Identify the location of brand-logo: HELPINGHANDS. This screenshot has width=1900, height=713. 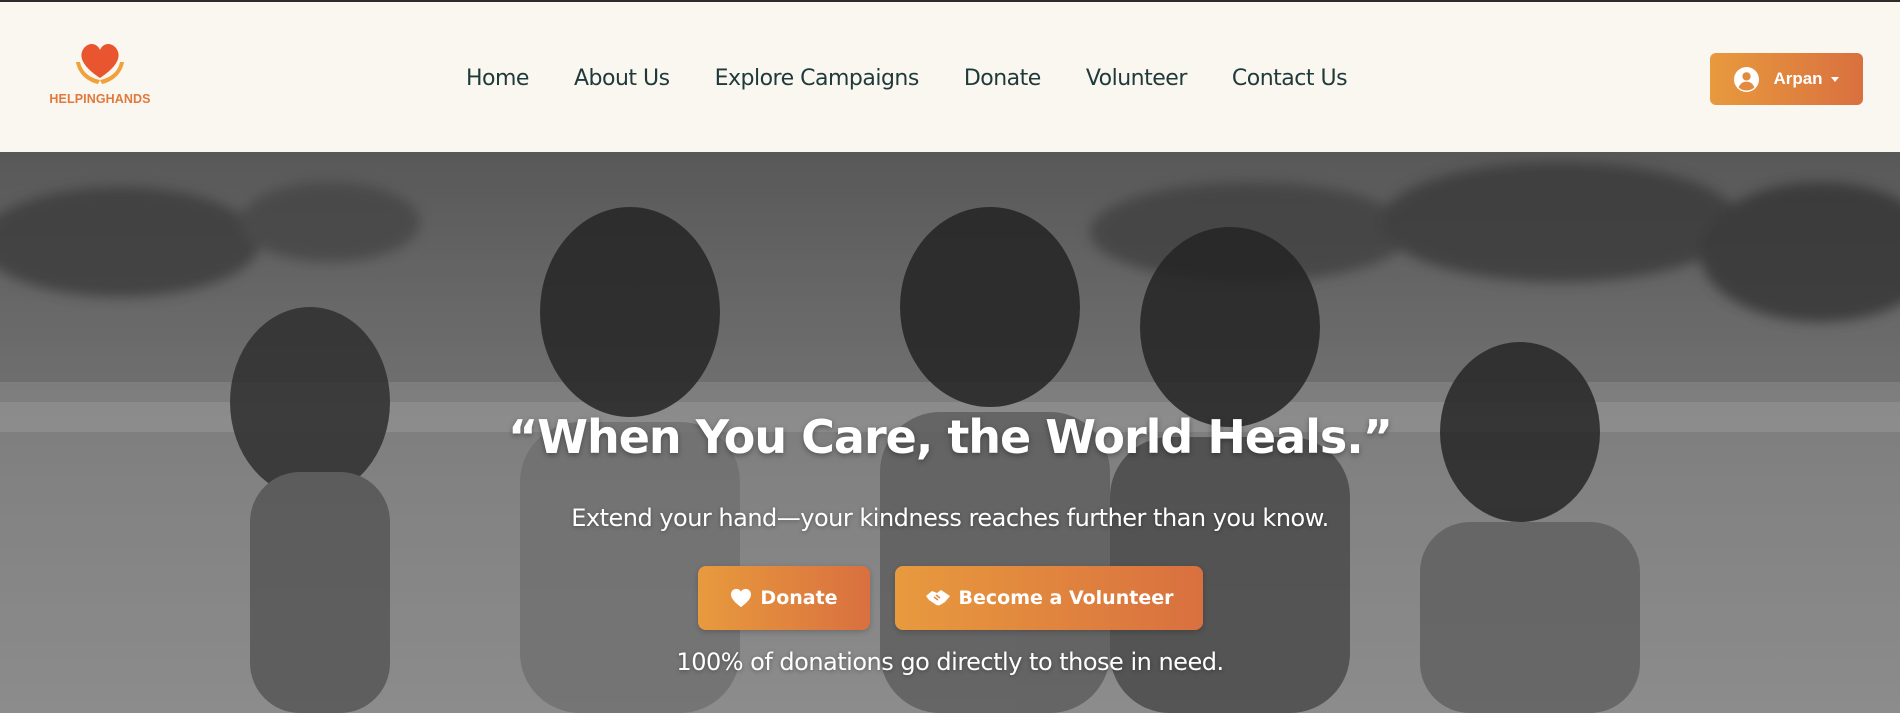
(100, 74).